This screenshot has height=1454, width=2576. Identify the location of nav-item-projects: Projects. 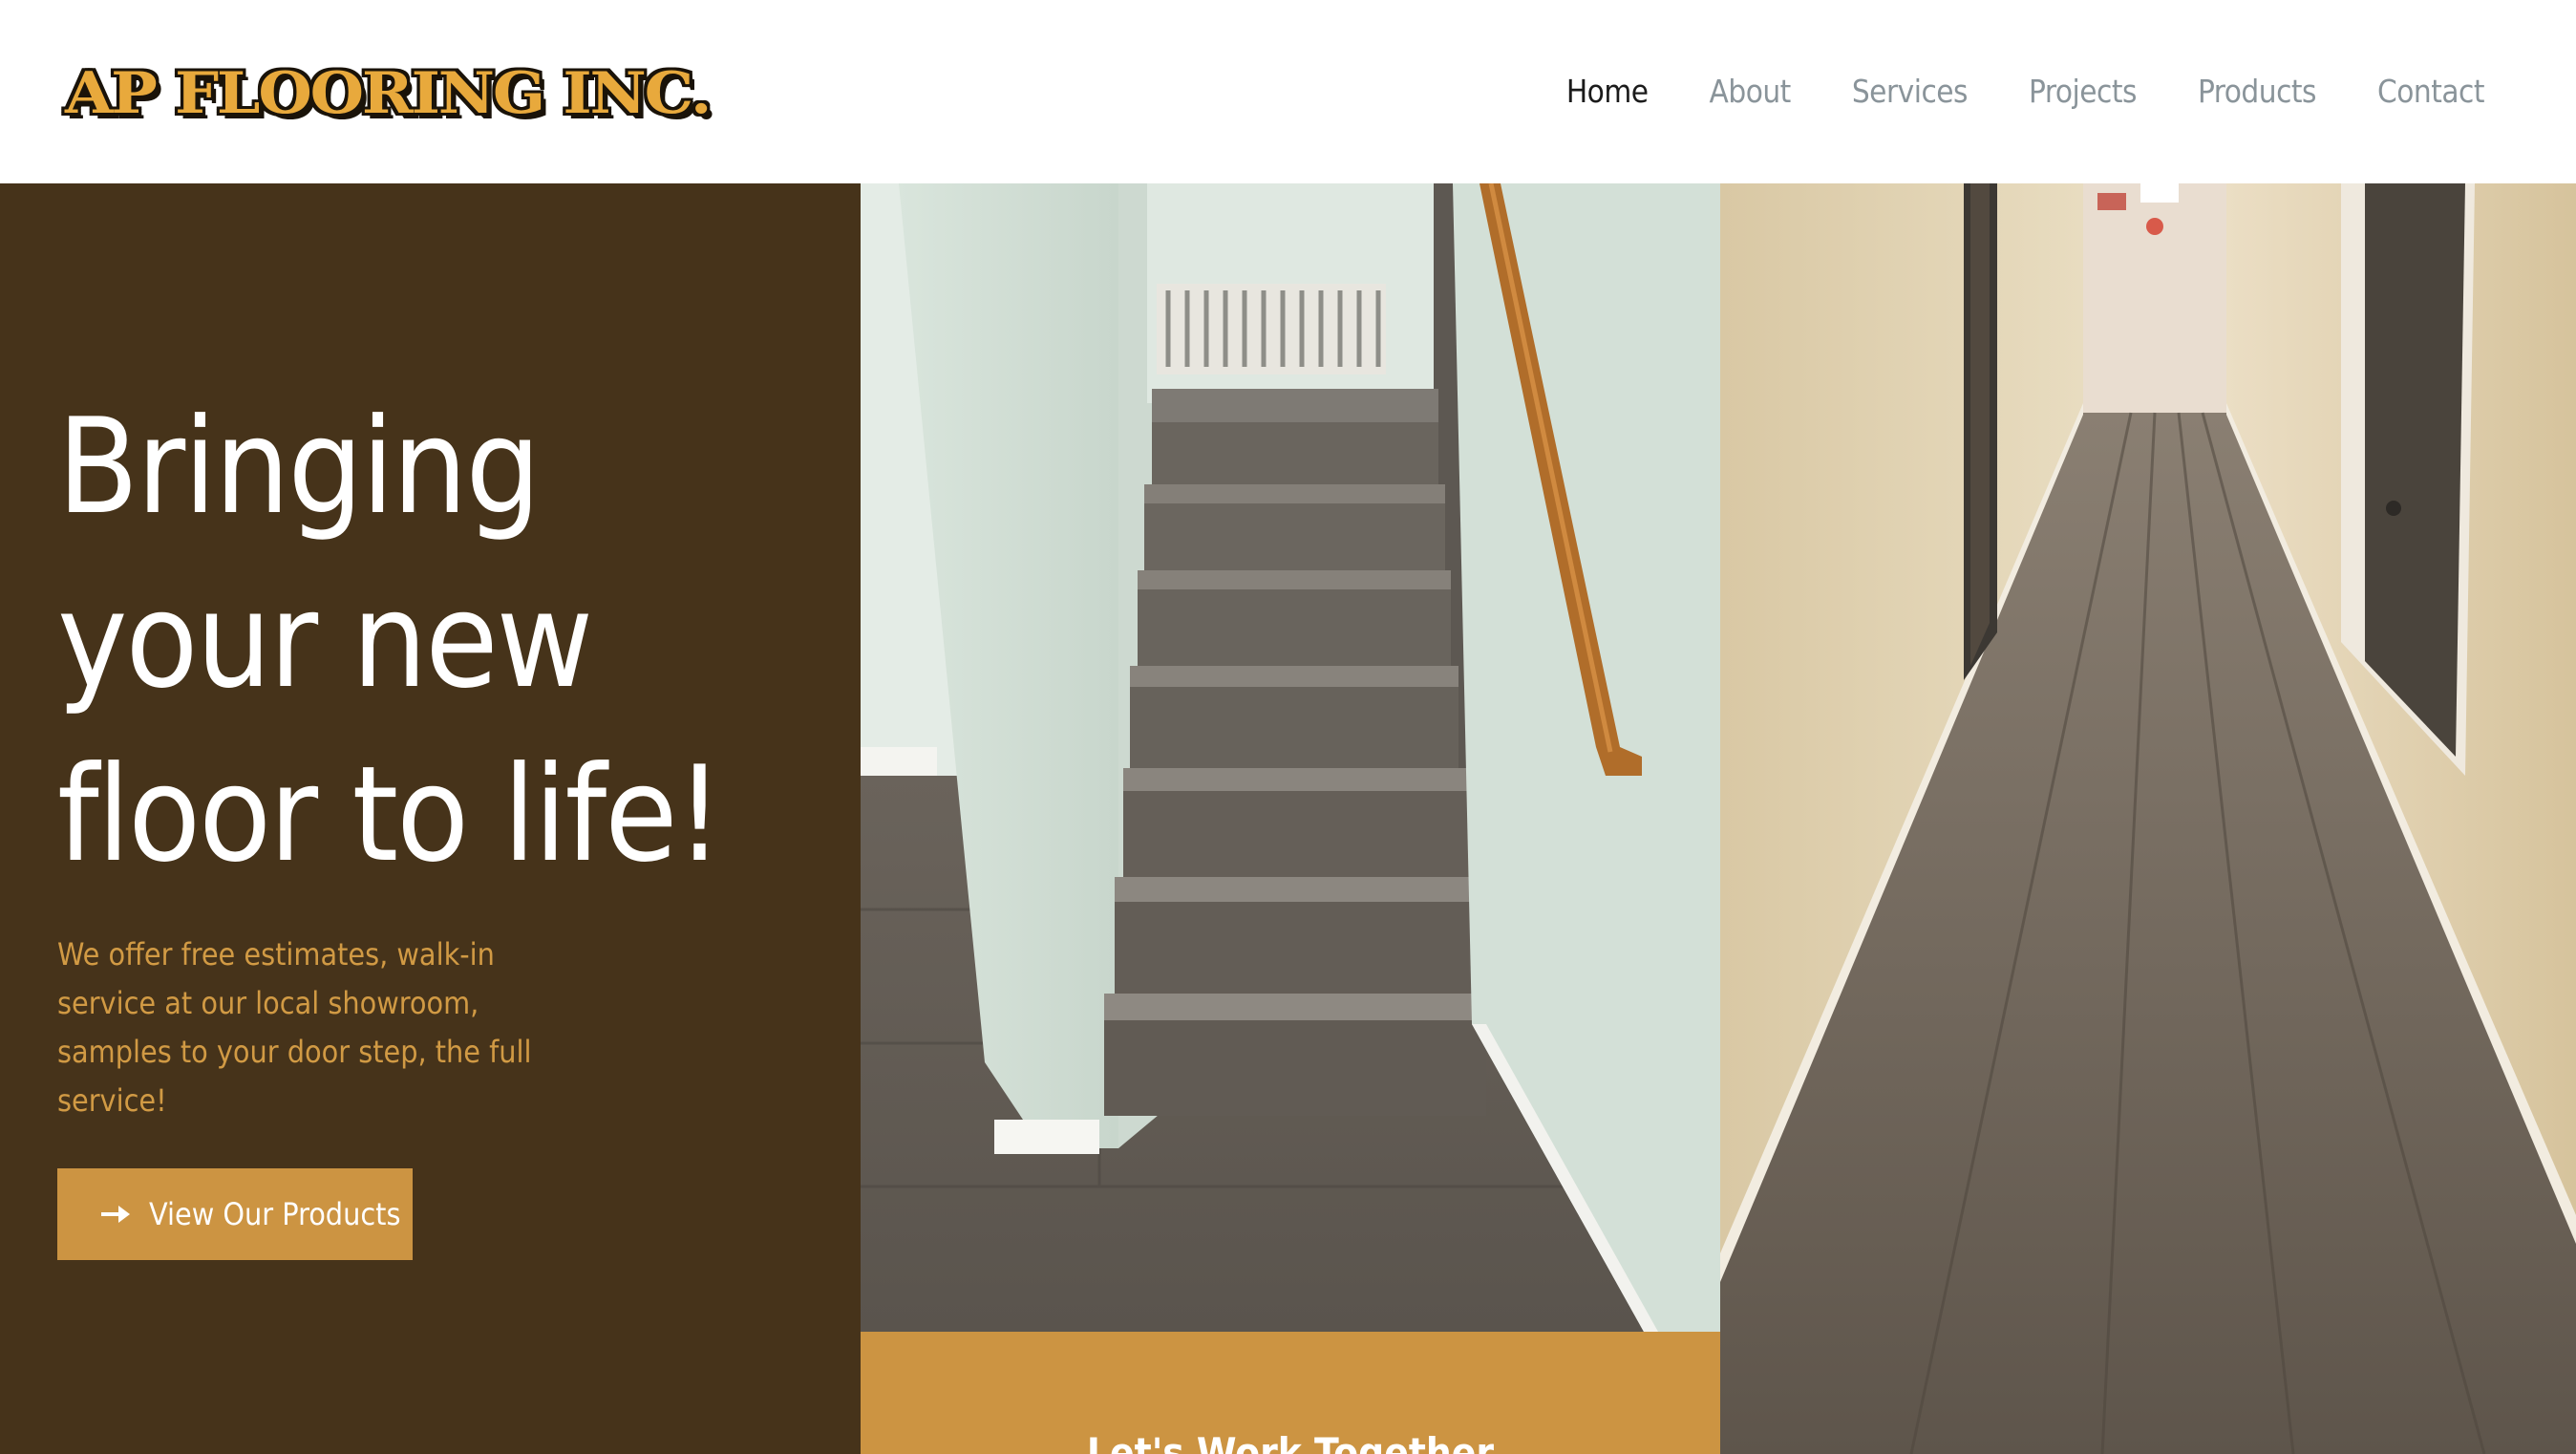
(2083, 91).